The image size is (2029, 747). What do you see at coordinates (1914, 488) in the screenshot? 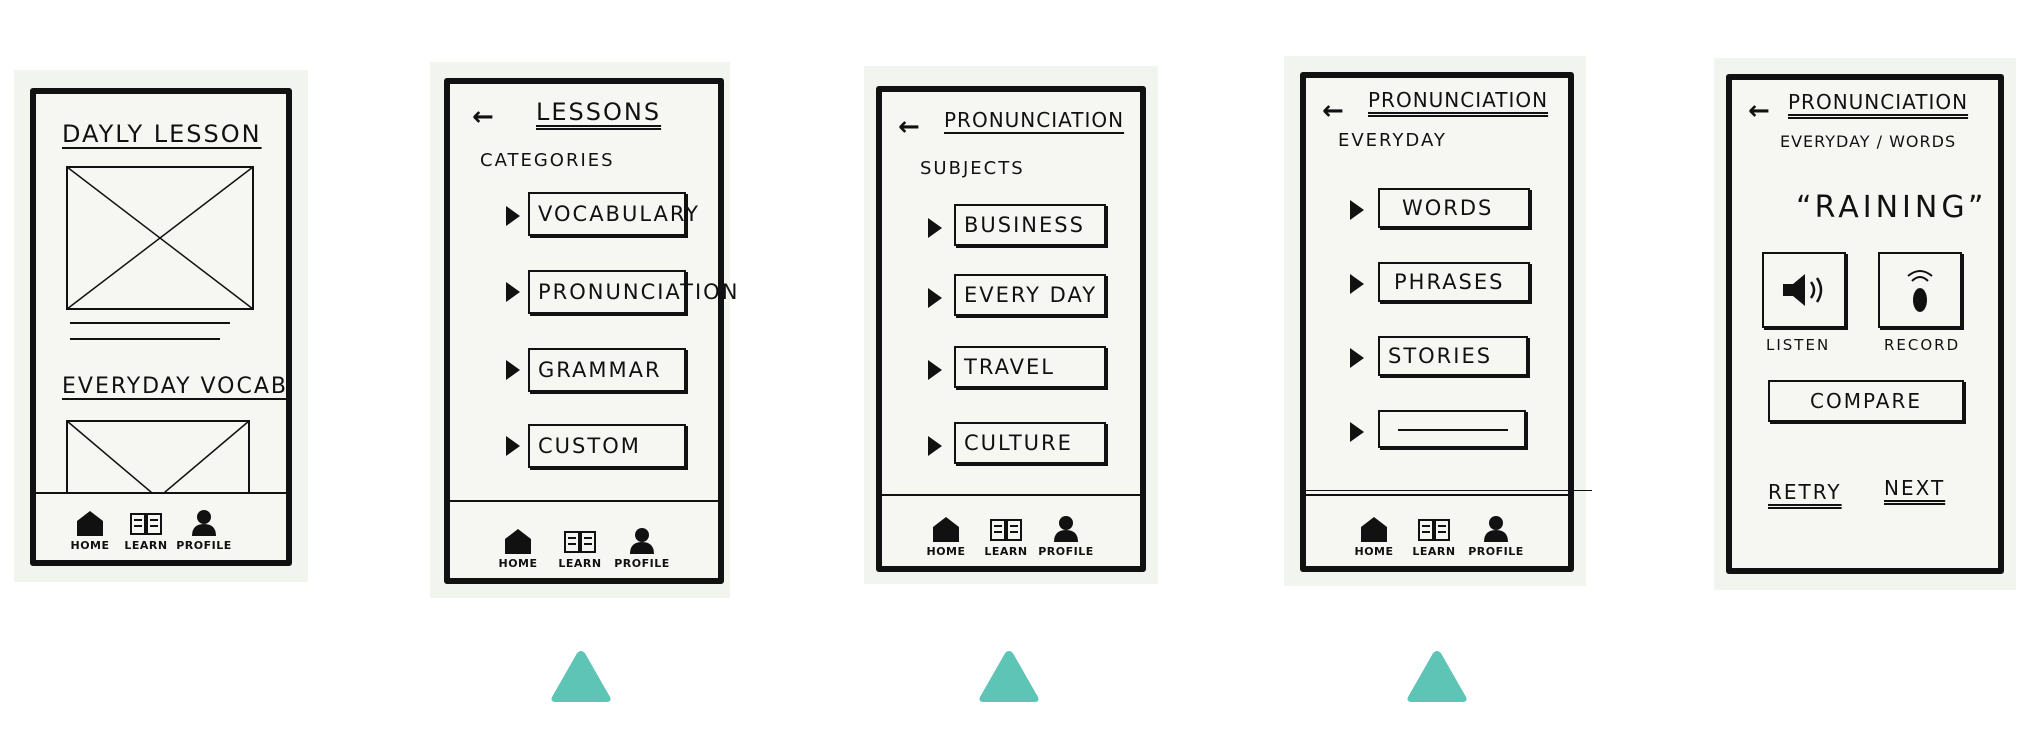
I see `next-link: NEXT` at bounding box center [1914, 488].